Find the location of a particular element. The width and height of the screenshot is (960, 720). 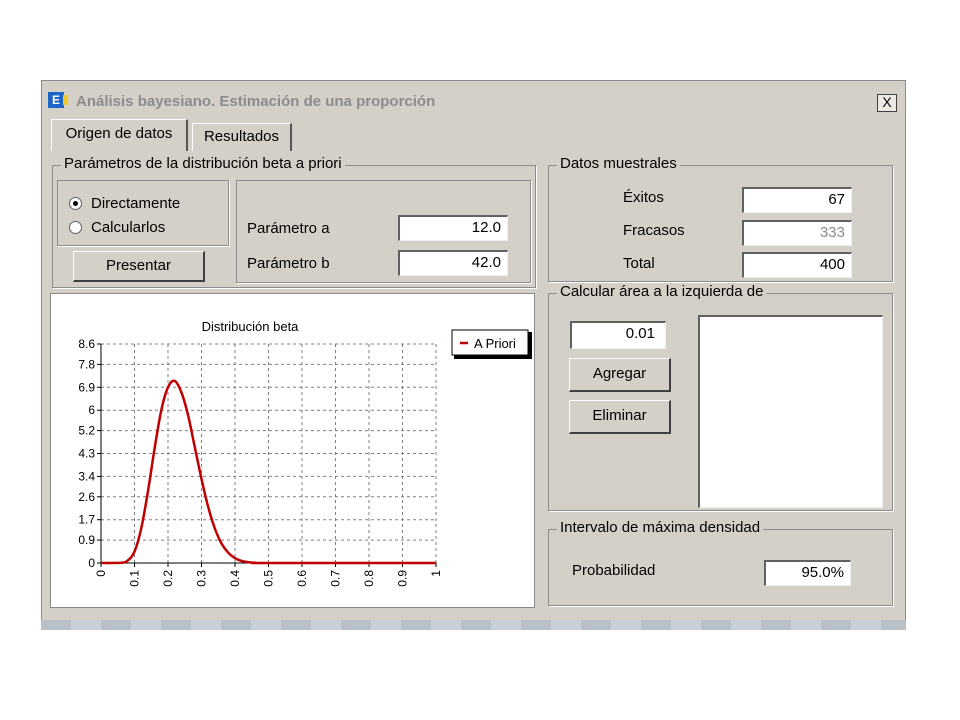

fracasos-label: Fracasos is located at coordinates (654, 230).